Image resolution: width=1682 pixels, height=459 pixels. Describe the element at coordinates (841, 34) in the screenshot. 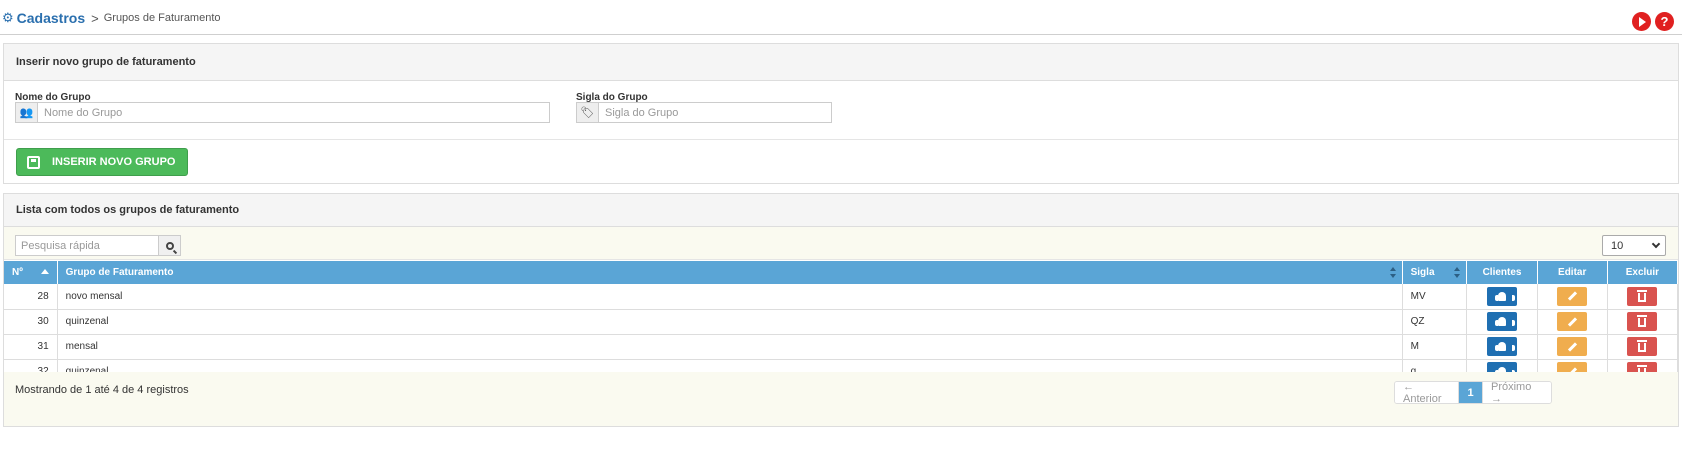

I see `header-divider` at that location.